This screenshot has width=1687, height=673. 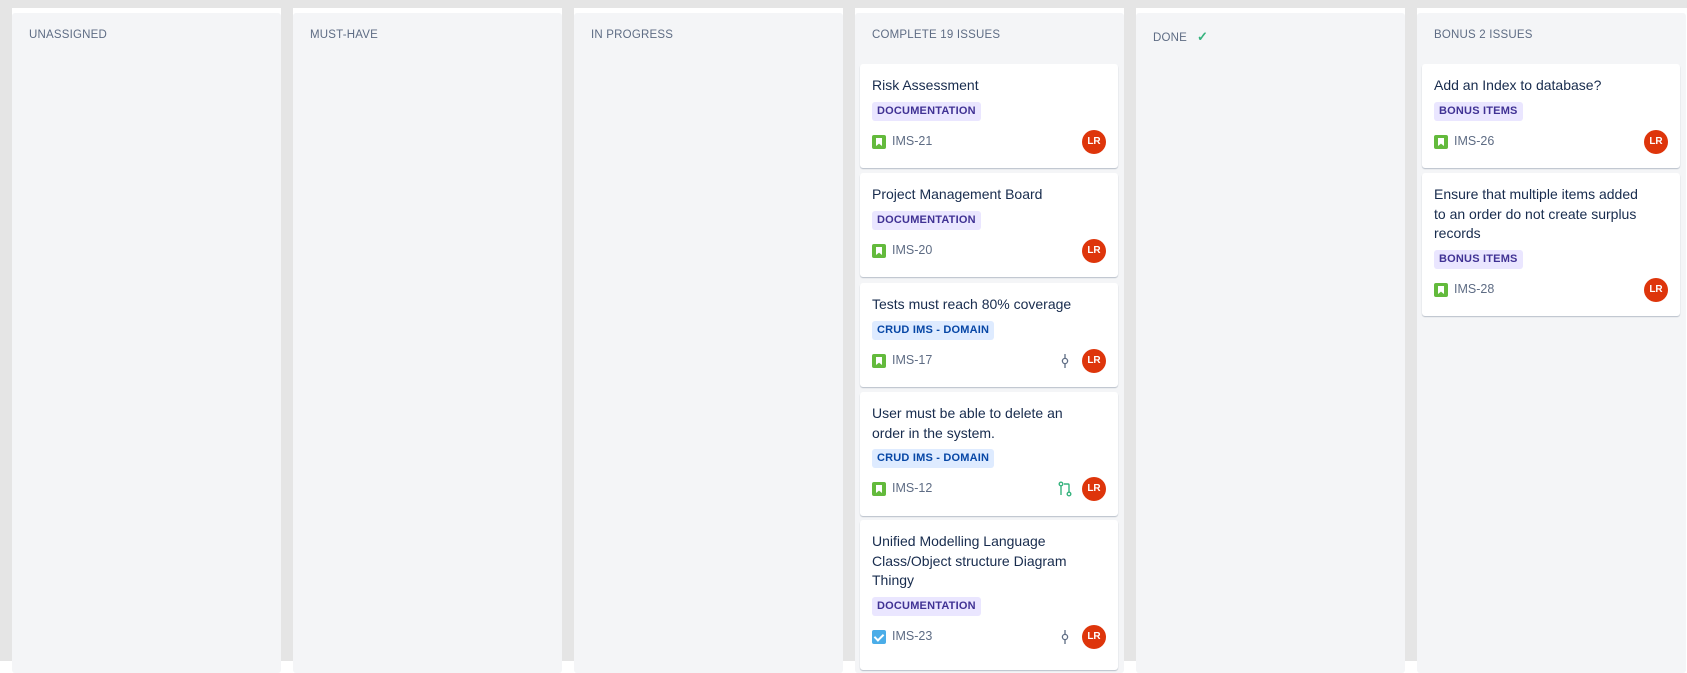 I want to click on card-footer: IMS-17 LR, so click(x=989, y=361).